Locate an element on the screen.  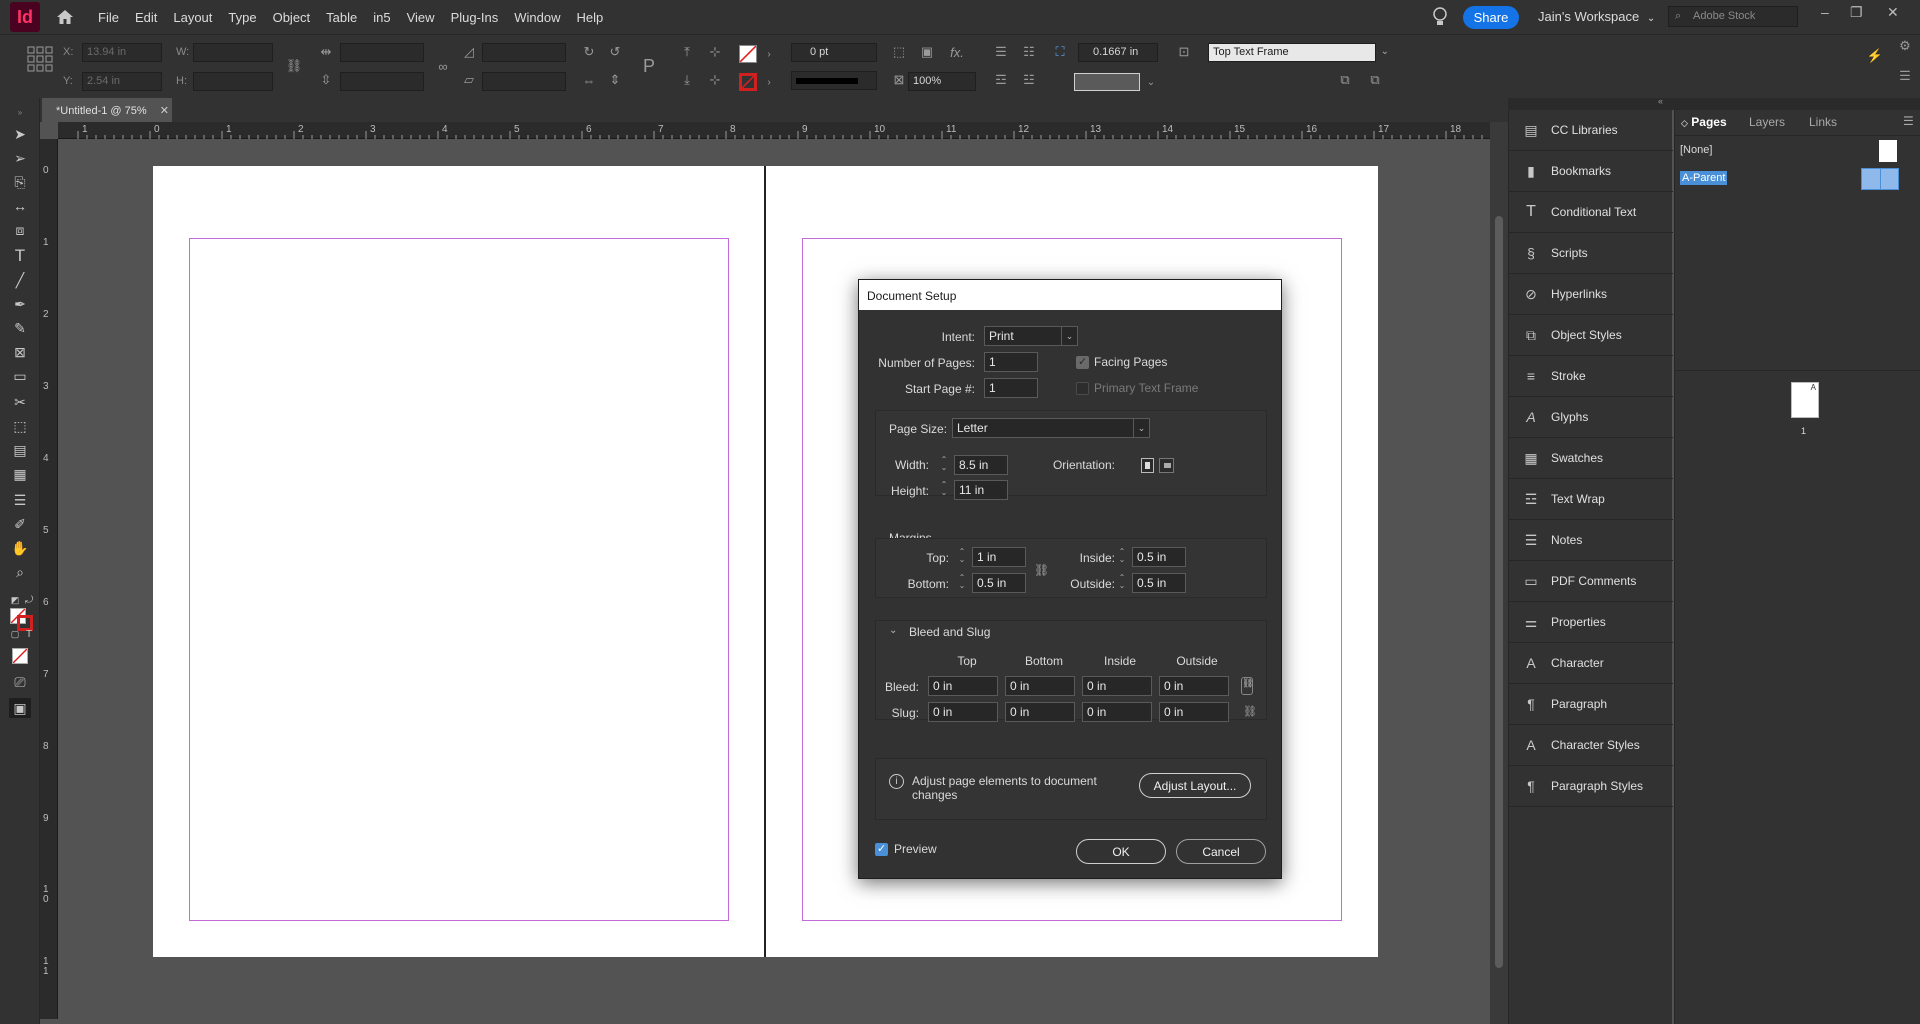
stroke-chevron-icon: › is located at coordinates (769, 82).